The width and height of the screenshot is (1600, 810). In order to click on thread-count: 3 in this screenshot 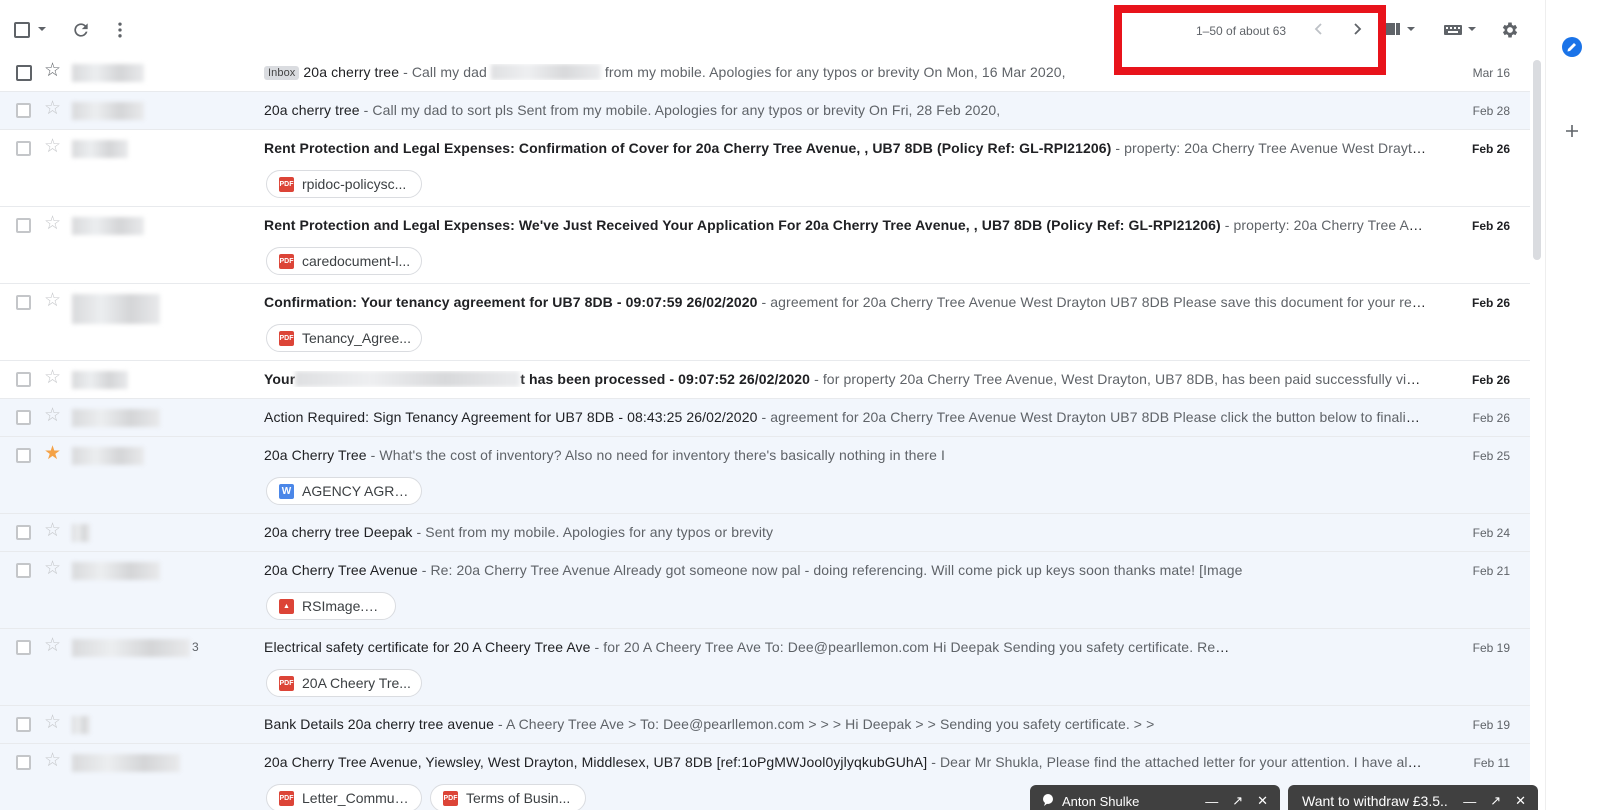, I will do `click(195, 647)`.